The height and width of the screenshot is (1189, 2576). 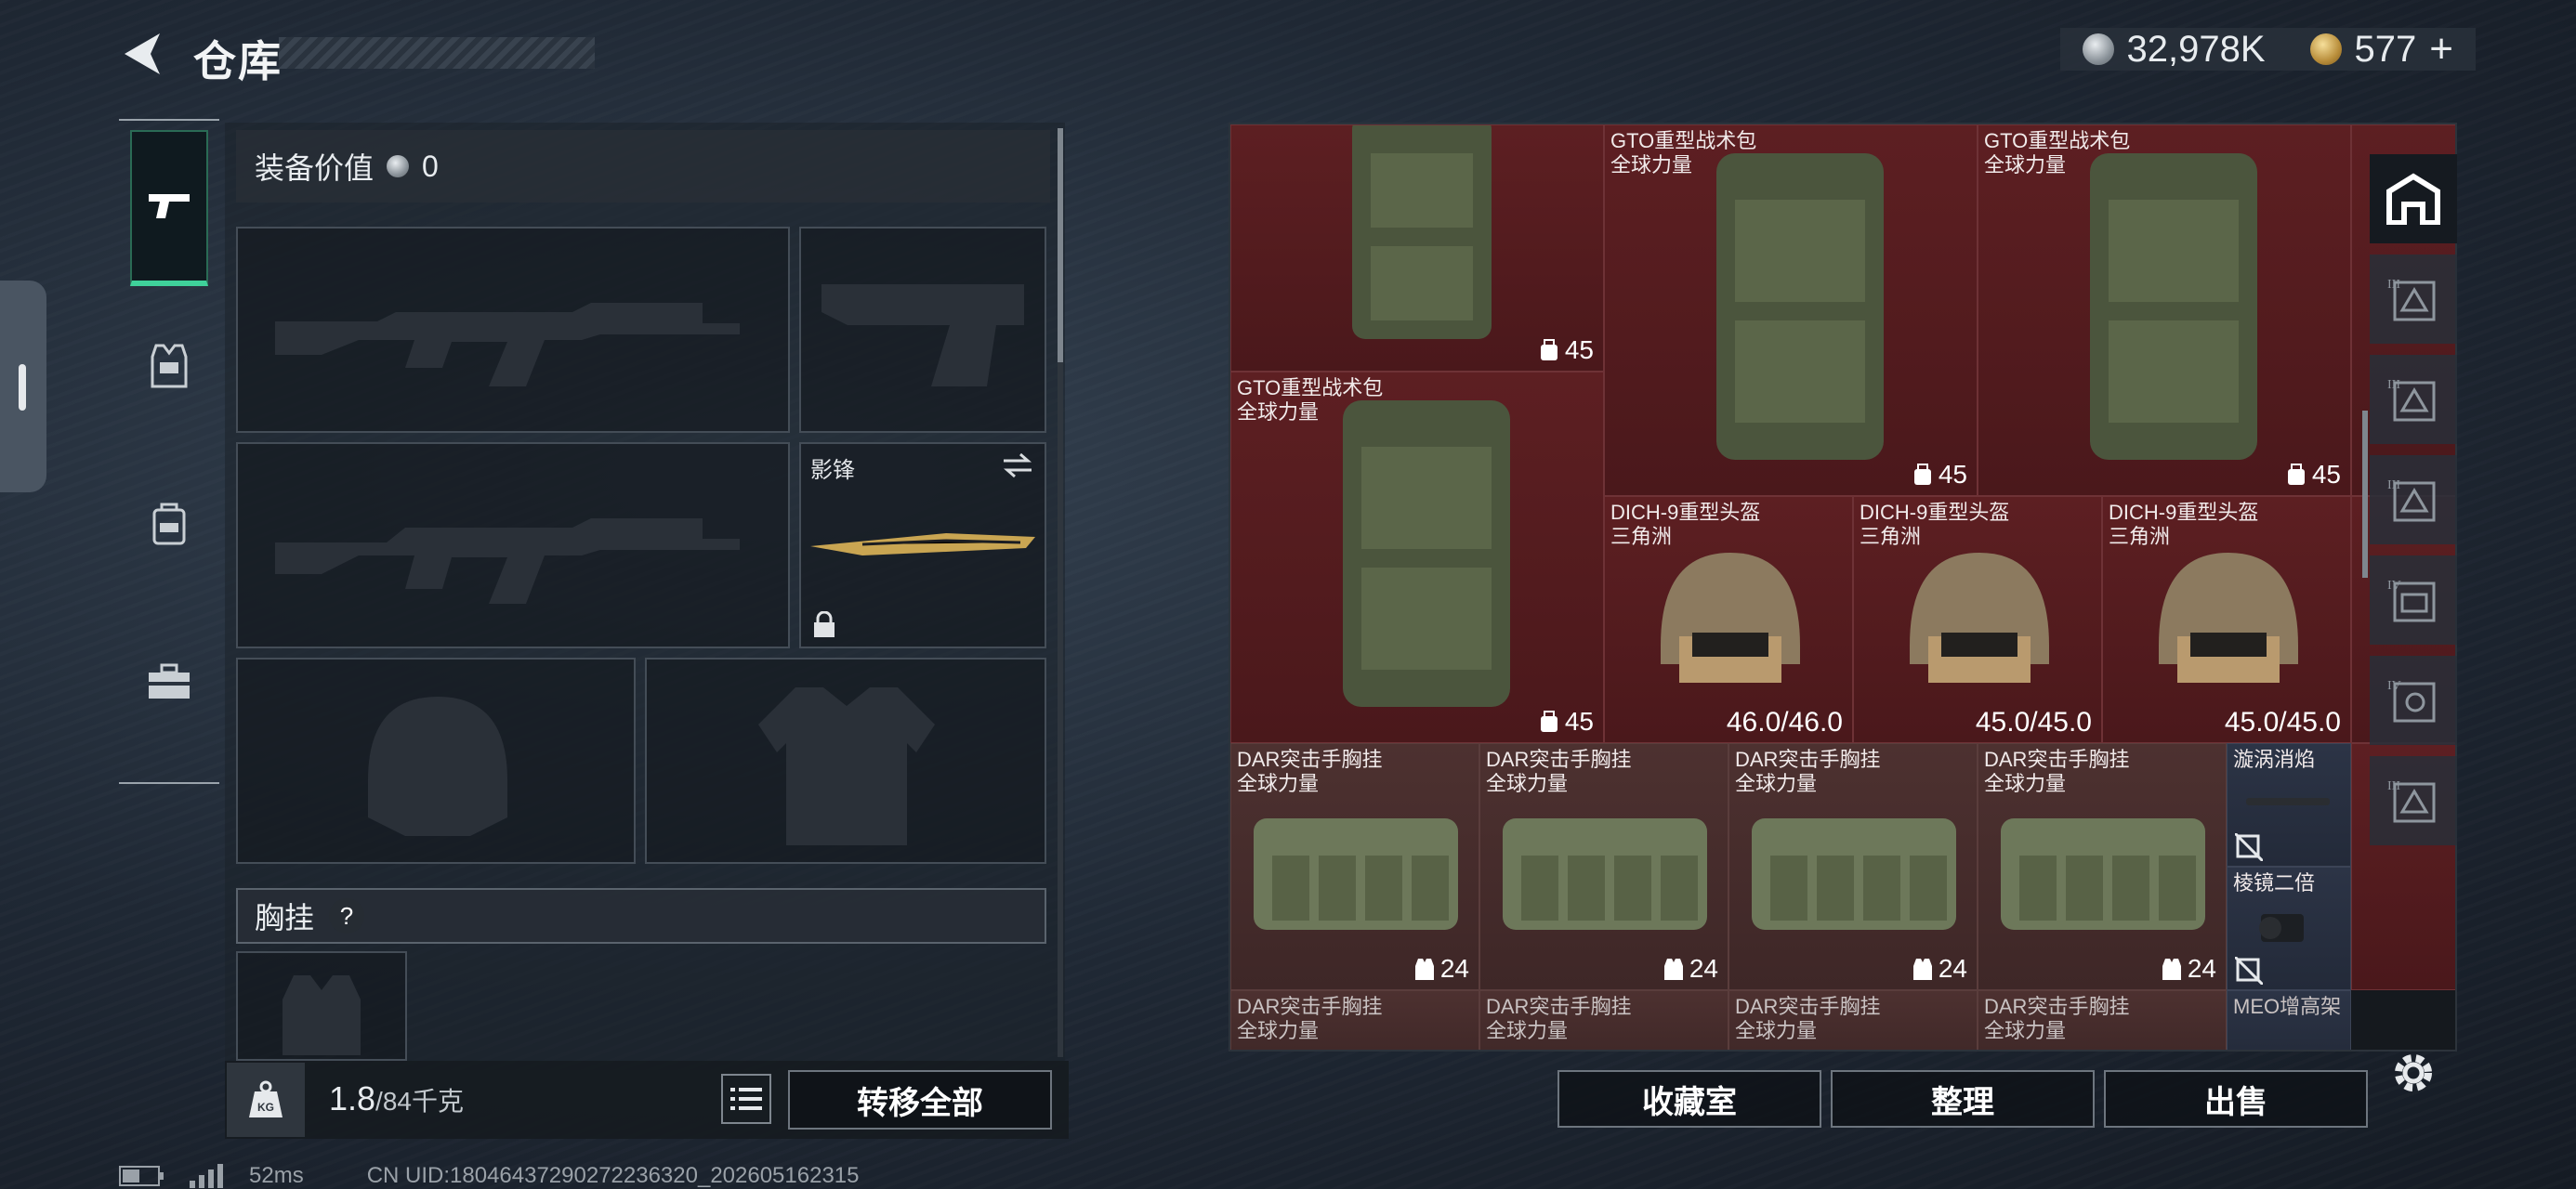 What do you see at coordinates (2236, 1099) in the screenshot?
I see `sell-button: 出售` at bounding box center [2236, 1099].